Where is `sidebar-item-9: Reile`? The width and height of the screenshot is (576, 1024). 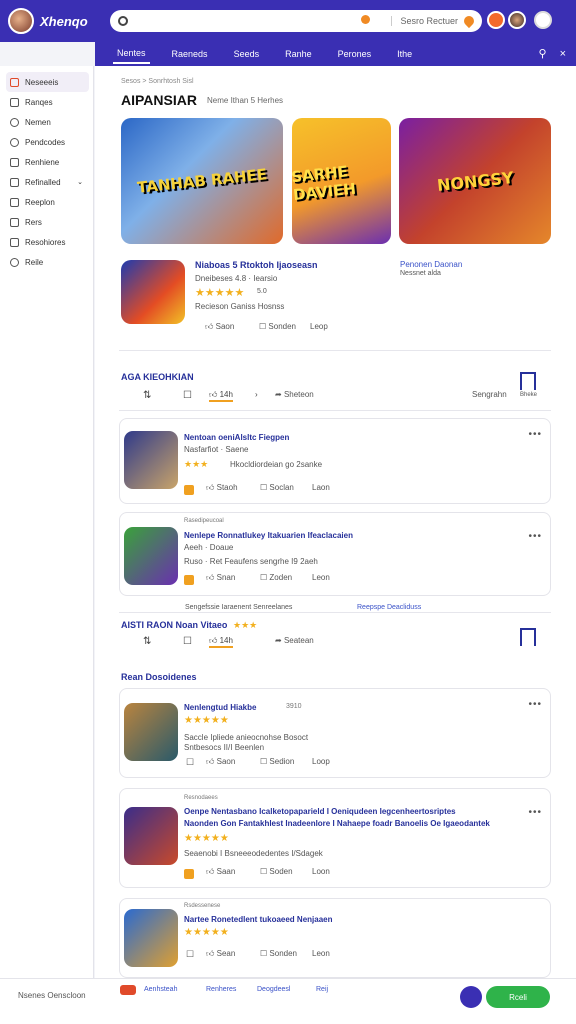
sidebar-item-9: Reile is located at coordinates (47, 262).